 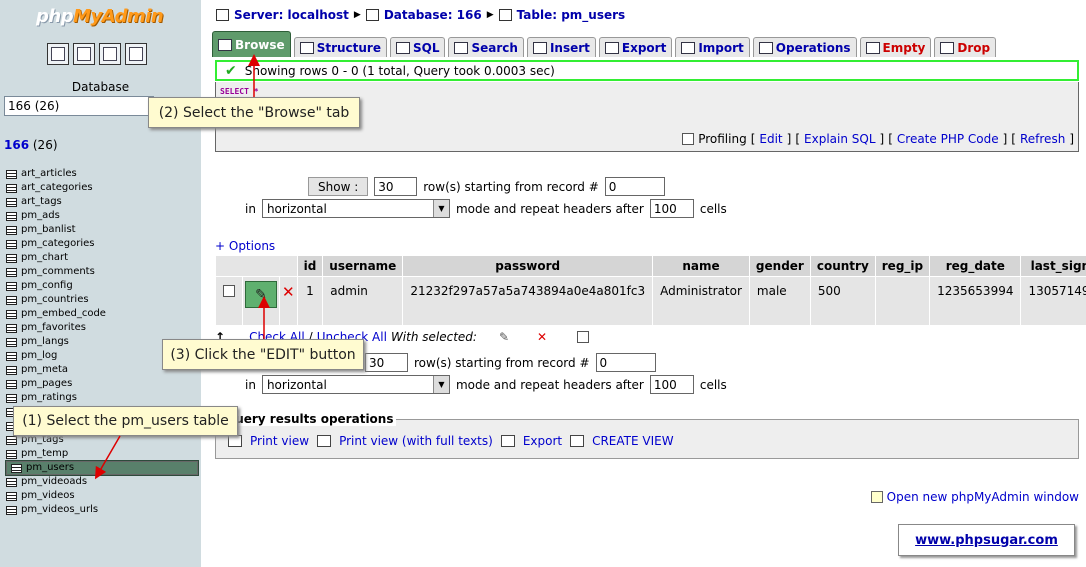 I want to click on repeat-headers-input-bottom: 100, so click(x=671, y=384).